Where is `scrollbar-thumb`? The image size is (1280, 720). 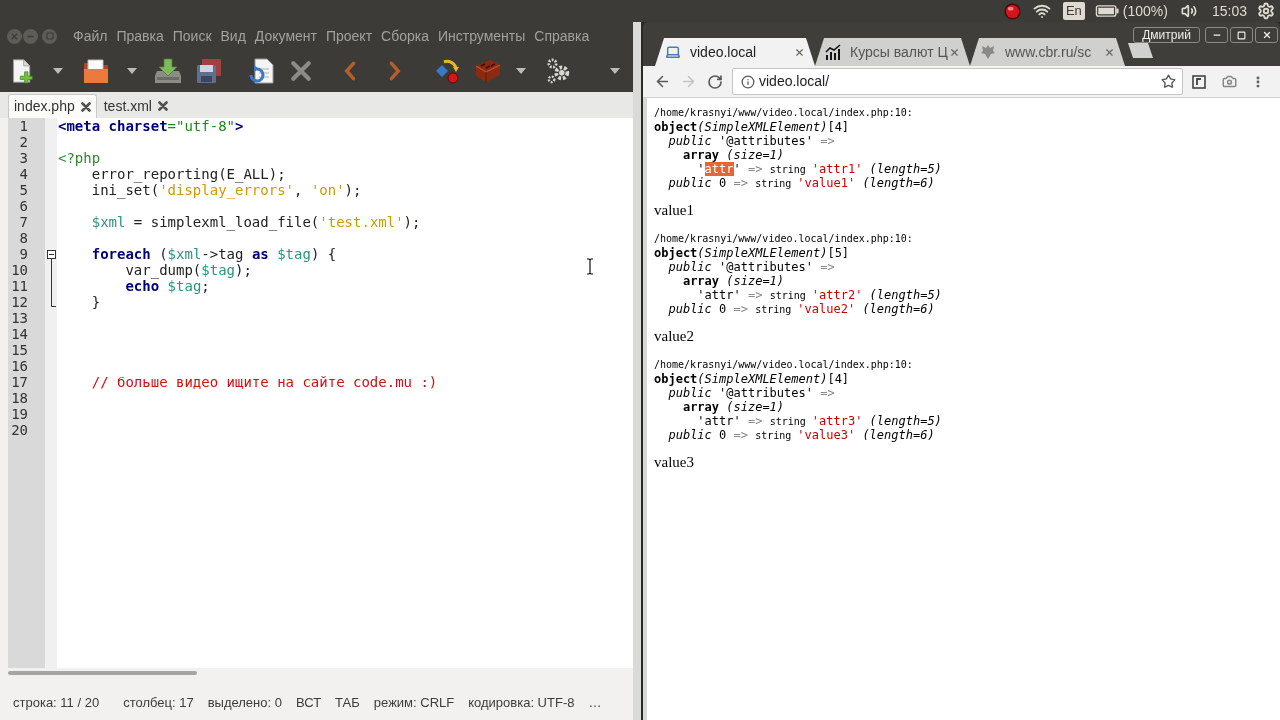 scrollbar-thumb is located at coordinates (102, 673).